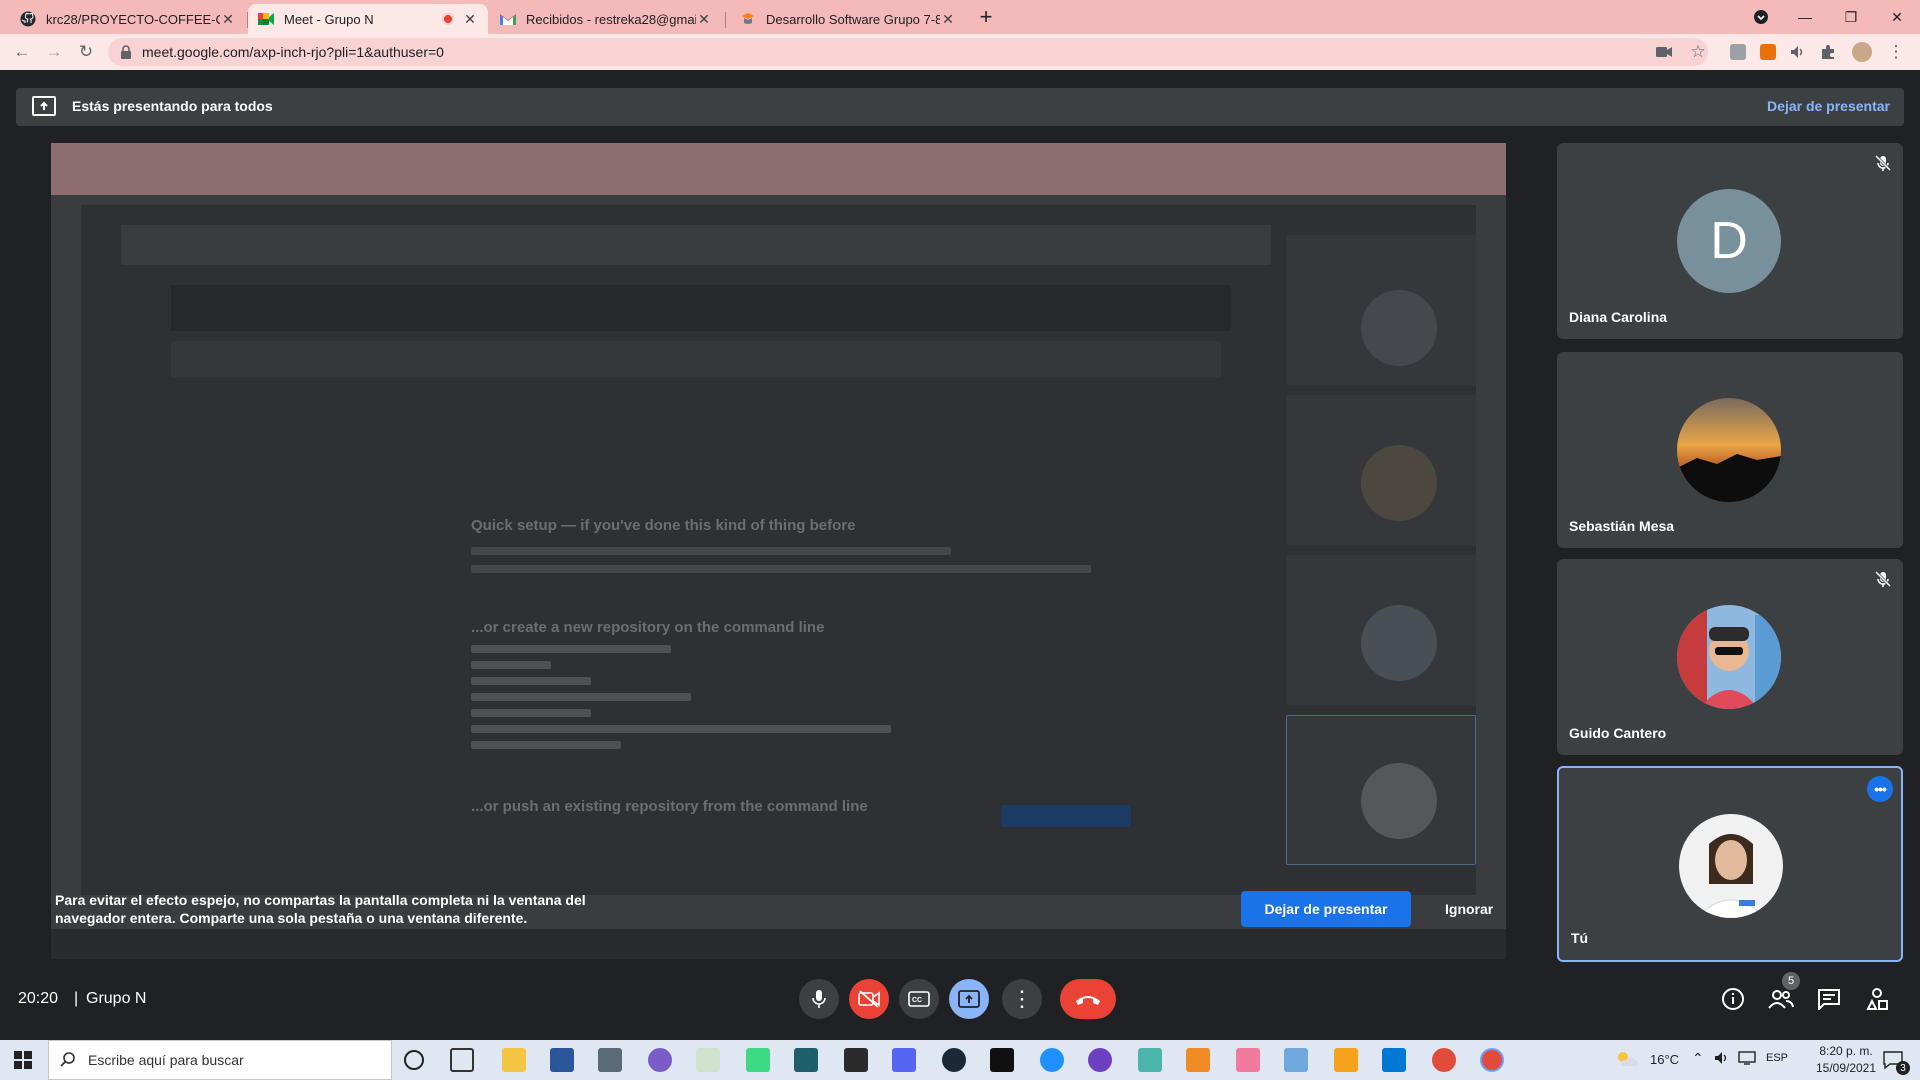  I want to click on bookmark-star-icon: ☆, so click(1698, 52).